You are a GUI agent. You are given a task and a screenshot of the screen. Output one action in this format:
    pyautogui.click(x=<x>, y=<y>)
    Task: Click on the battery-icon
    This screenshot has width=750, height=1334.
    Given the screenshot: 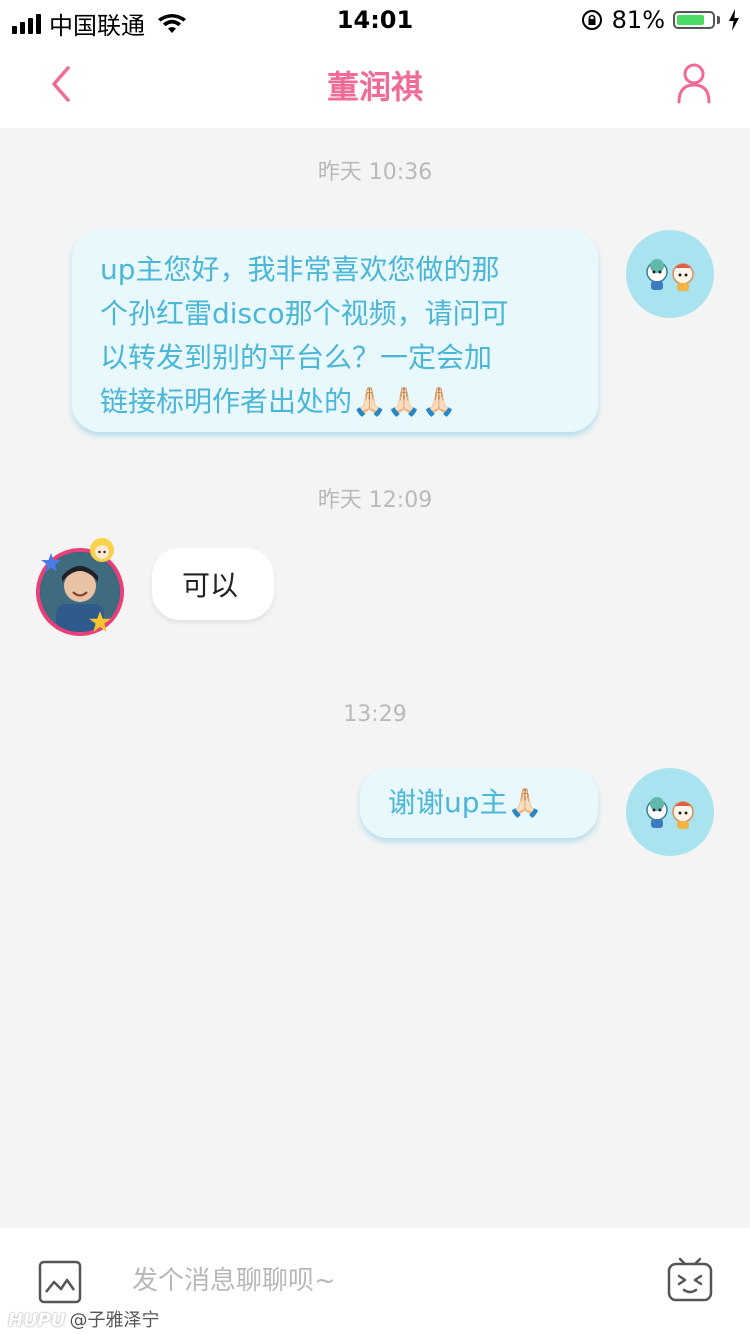 What is the action you would take?
    pyautogui.click(x=694, y=20)
    